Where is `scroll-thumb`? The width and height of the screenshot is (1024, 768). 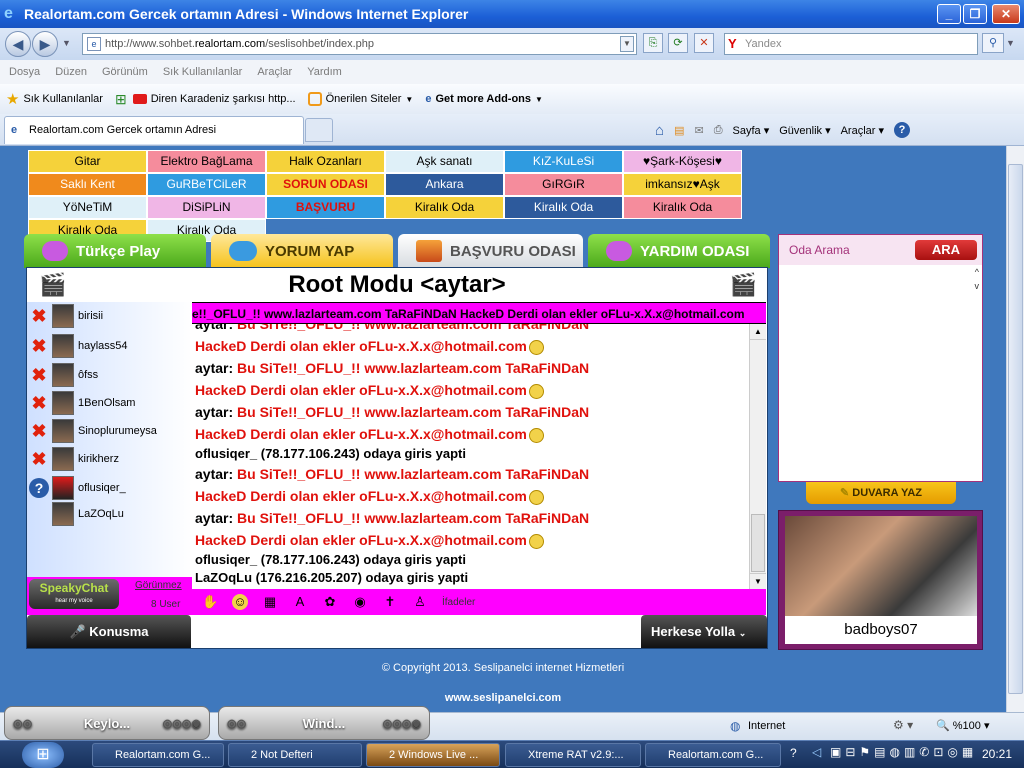
scroll-thumb is located at coordinates (758, 543).